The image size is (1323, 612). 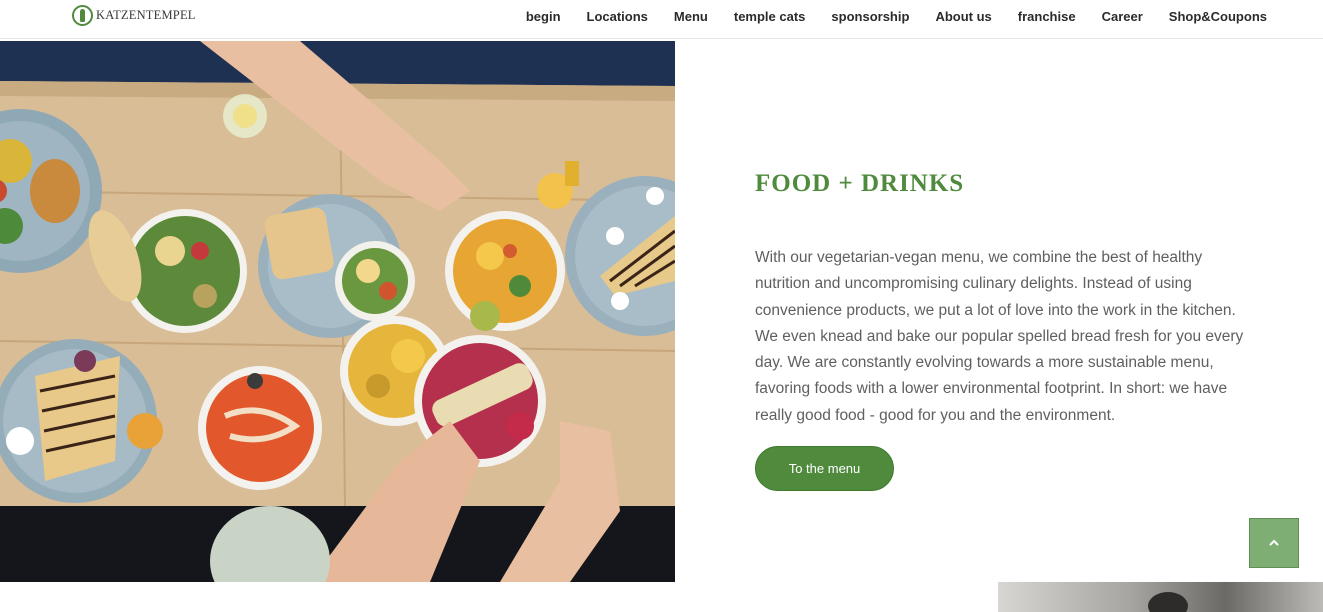 What do you see at coordinates (1218, 16) in the screenshot?
I see `nav-item-shop-coupons: Shop&Coupons` at bounding box center [1218, 16].